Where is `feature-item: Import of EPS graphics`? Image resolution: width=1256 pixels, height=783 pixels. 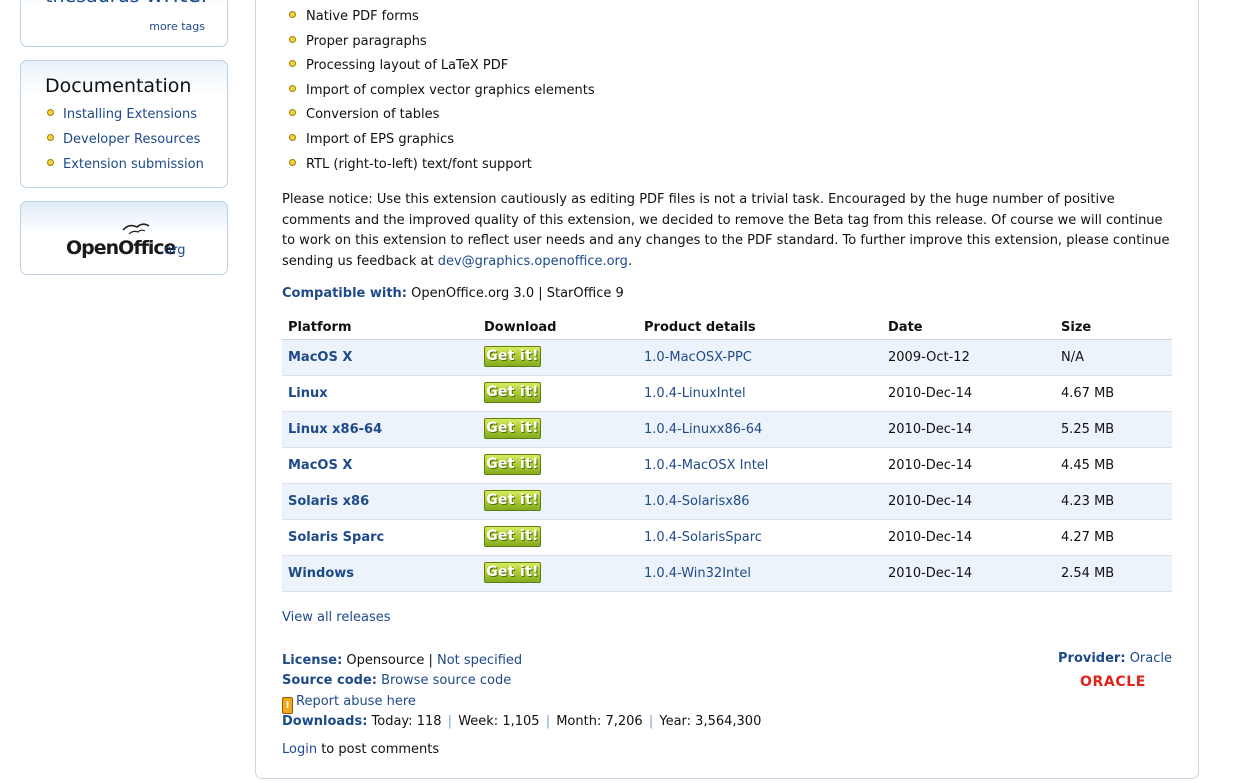 feature-item: Import of EPS graphics is located at coordinates (442, 142).